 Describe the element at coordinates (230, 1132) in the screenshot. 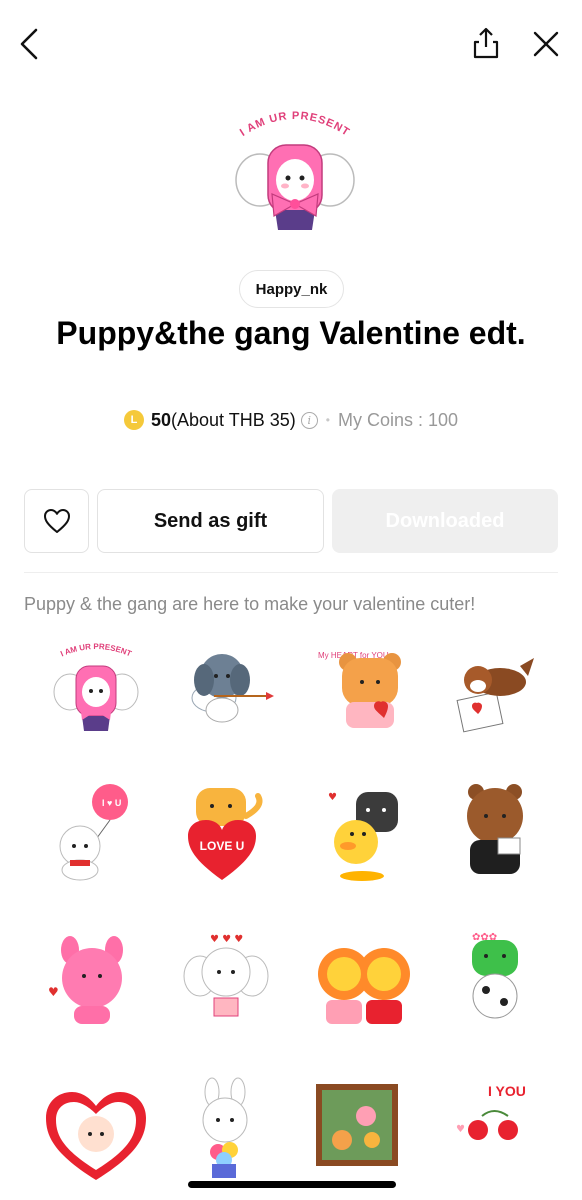

I see `sticker-bunny-bouquet` at that location.